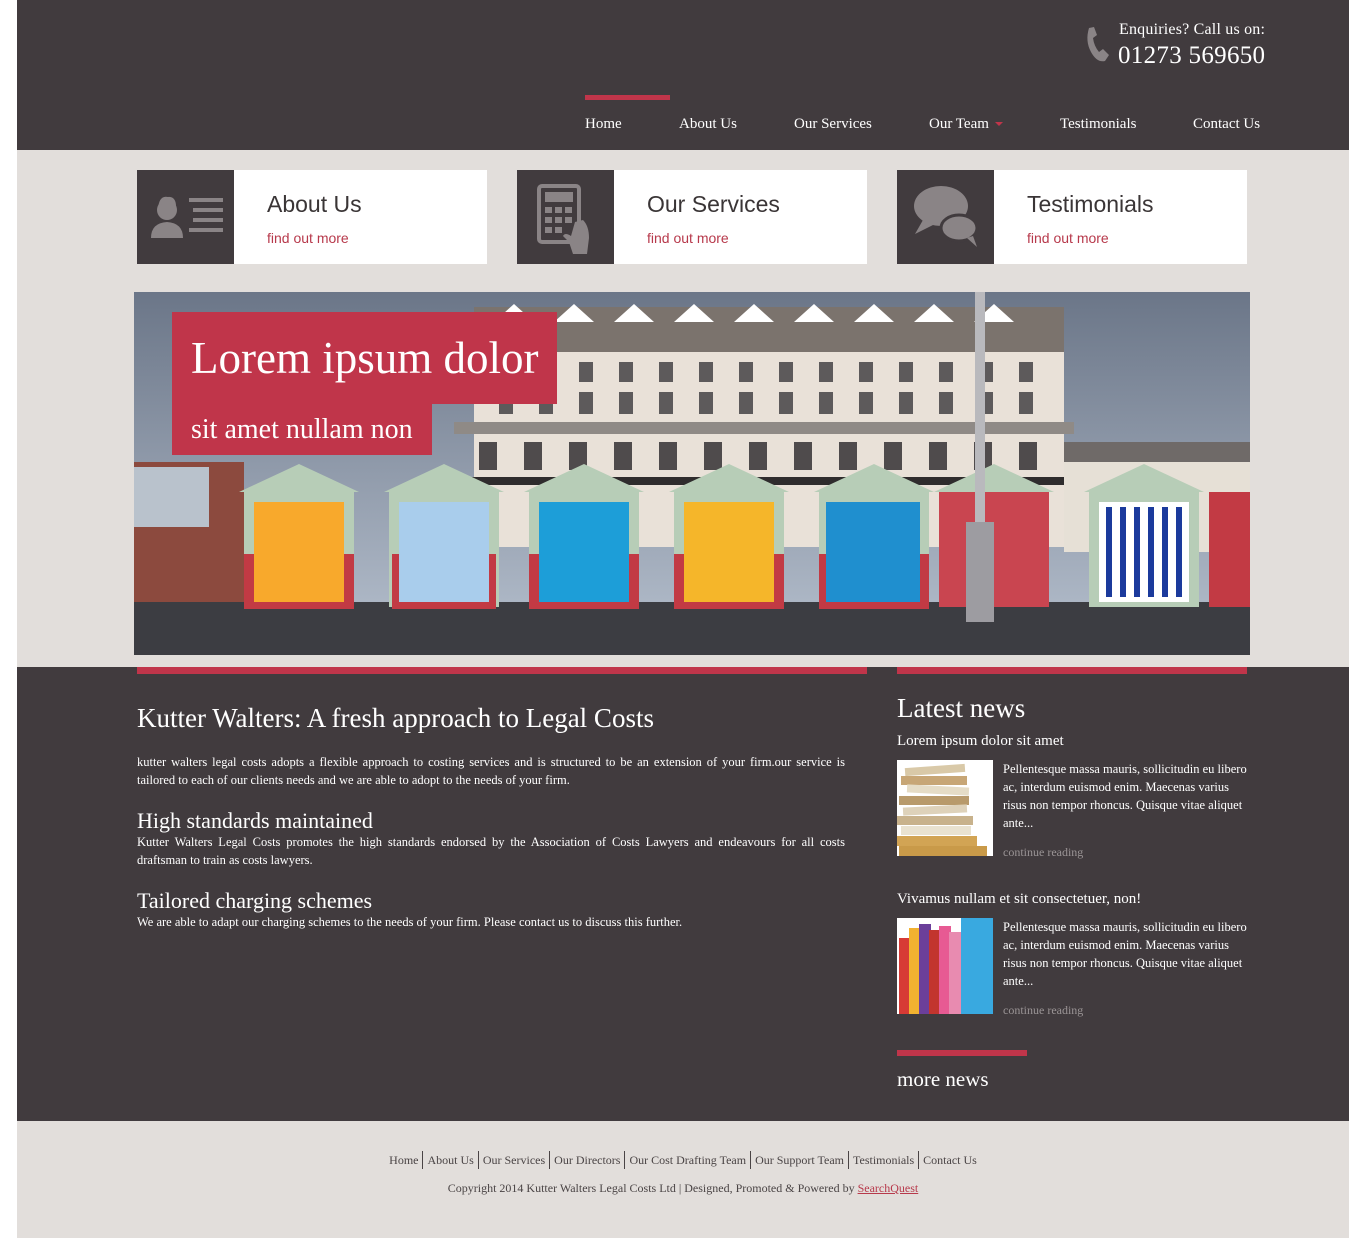 This screenshot has height=1238, width=1349. Describe the element at coordinates (1019, 899) in the screenshot. I see `news-headline: Vivamus nullam et sit consectetuer, non!` at that location.